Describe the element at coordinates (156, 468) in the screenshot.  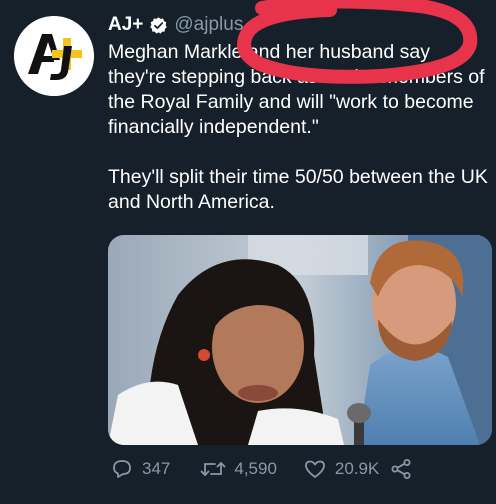
I see `reply-count: 347` at that location.